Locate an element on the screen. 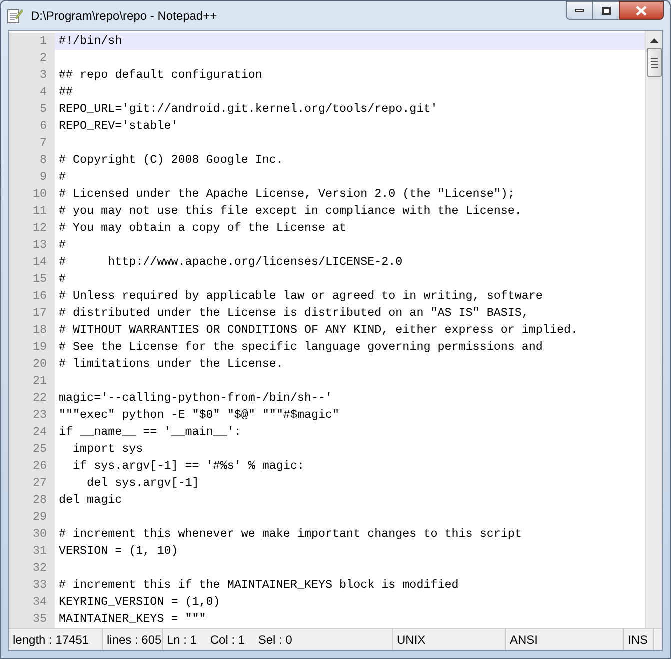 The image size is (671, 659). line-number: 14 is located at coordinates (32, 262).